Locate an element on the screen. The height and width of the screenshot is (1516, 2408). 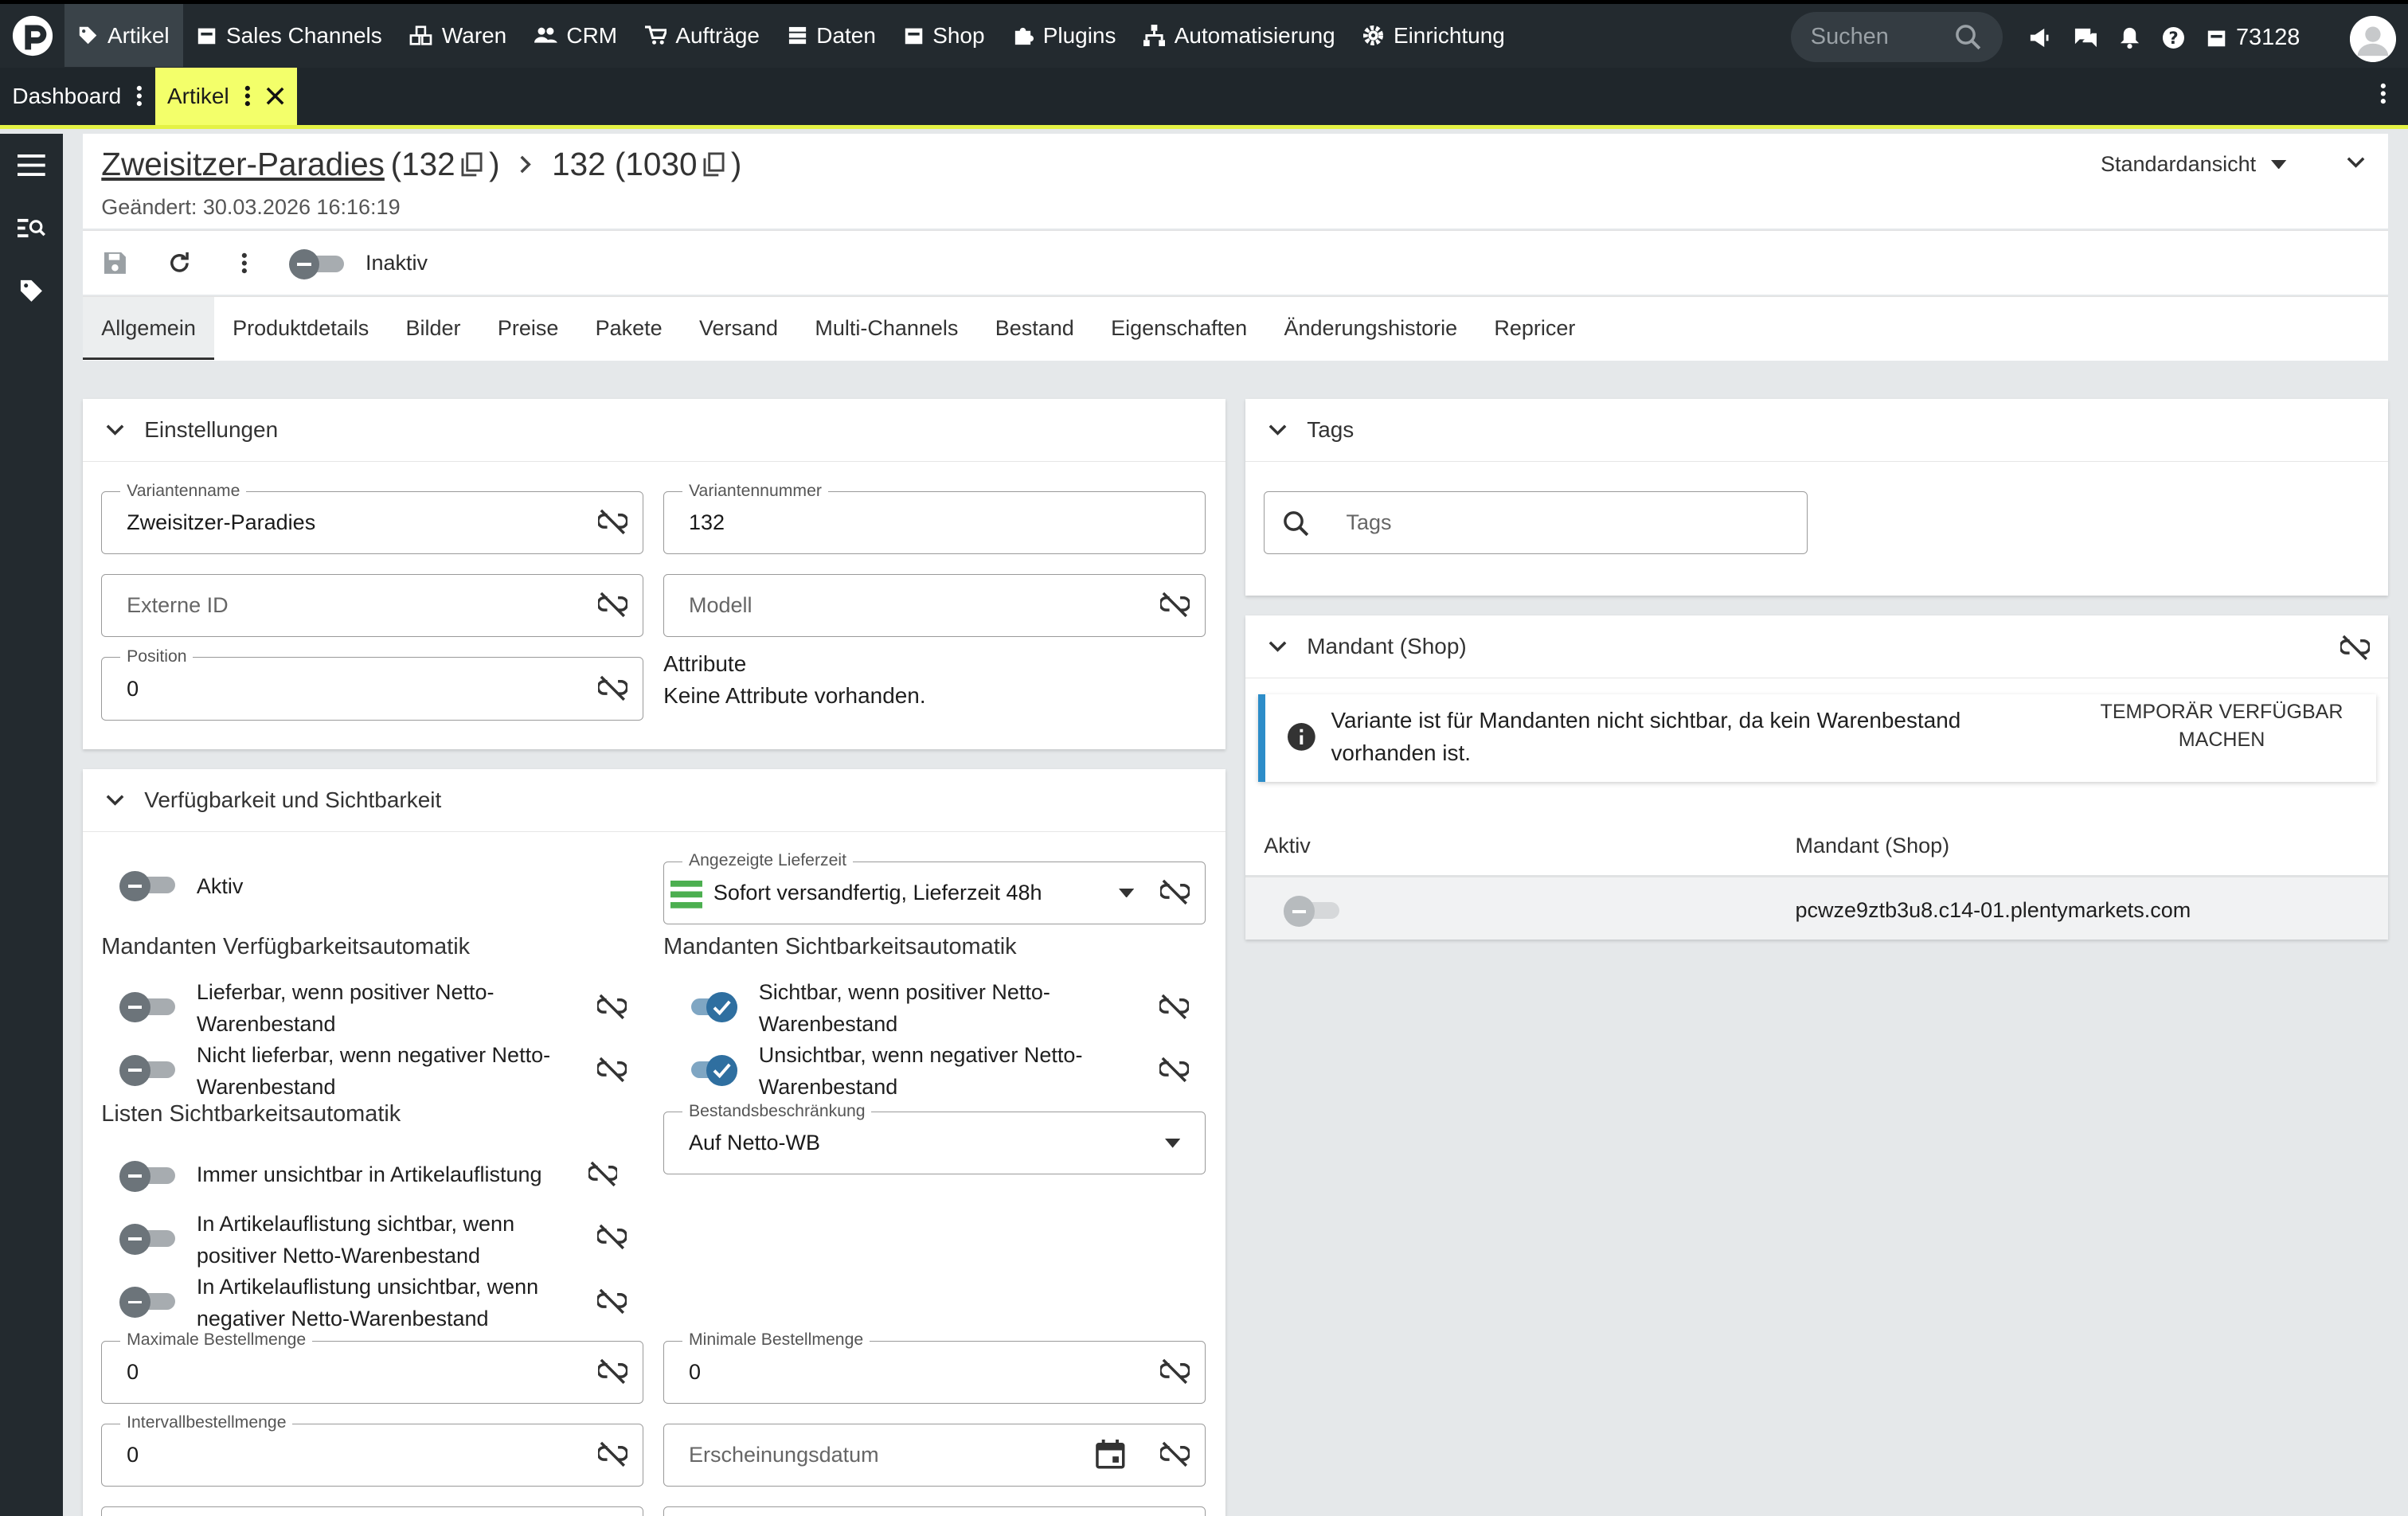
nav-einrichtung: Einrichtung is located at coordinates (1434, 35).